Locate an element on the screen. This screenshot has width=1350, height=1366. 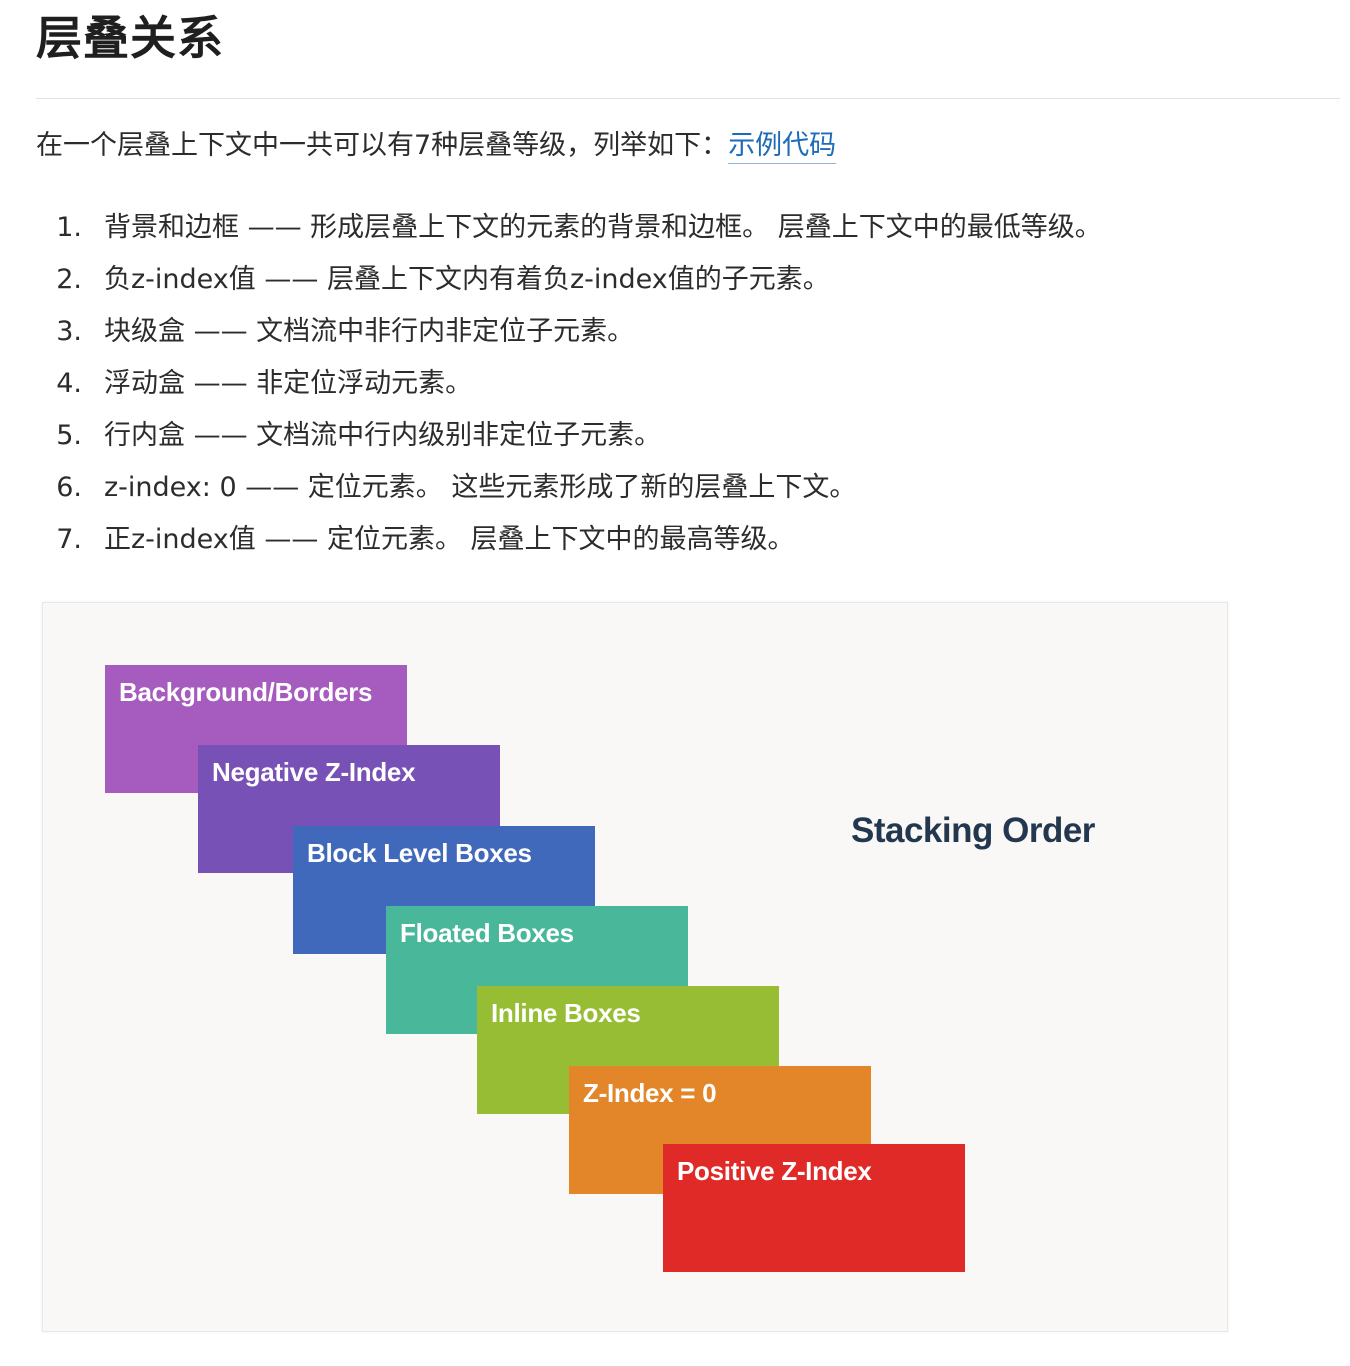
list-item-text: 正z-index值 —— 定位元素。 层叠上下文中的最高等级。 is located at coordinates (449, 539).